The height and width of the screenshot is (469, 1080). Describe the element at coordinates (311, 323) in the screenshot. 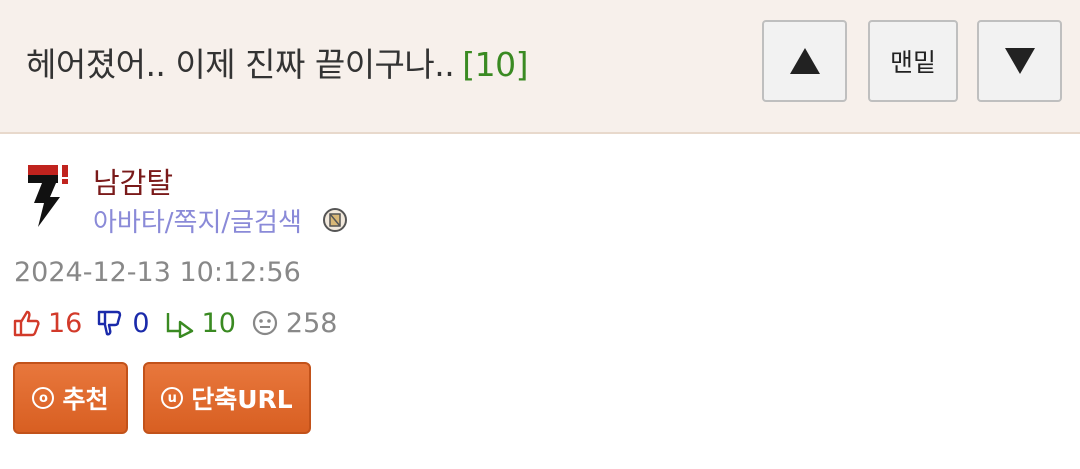

I see `view-count: 258` at that location.